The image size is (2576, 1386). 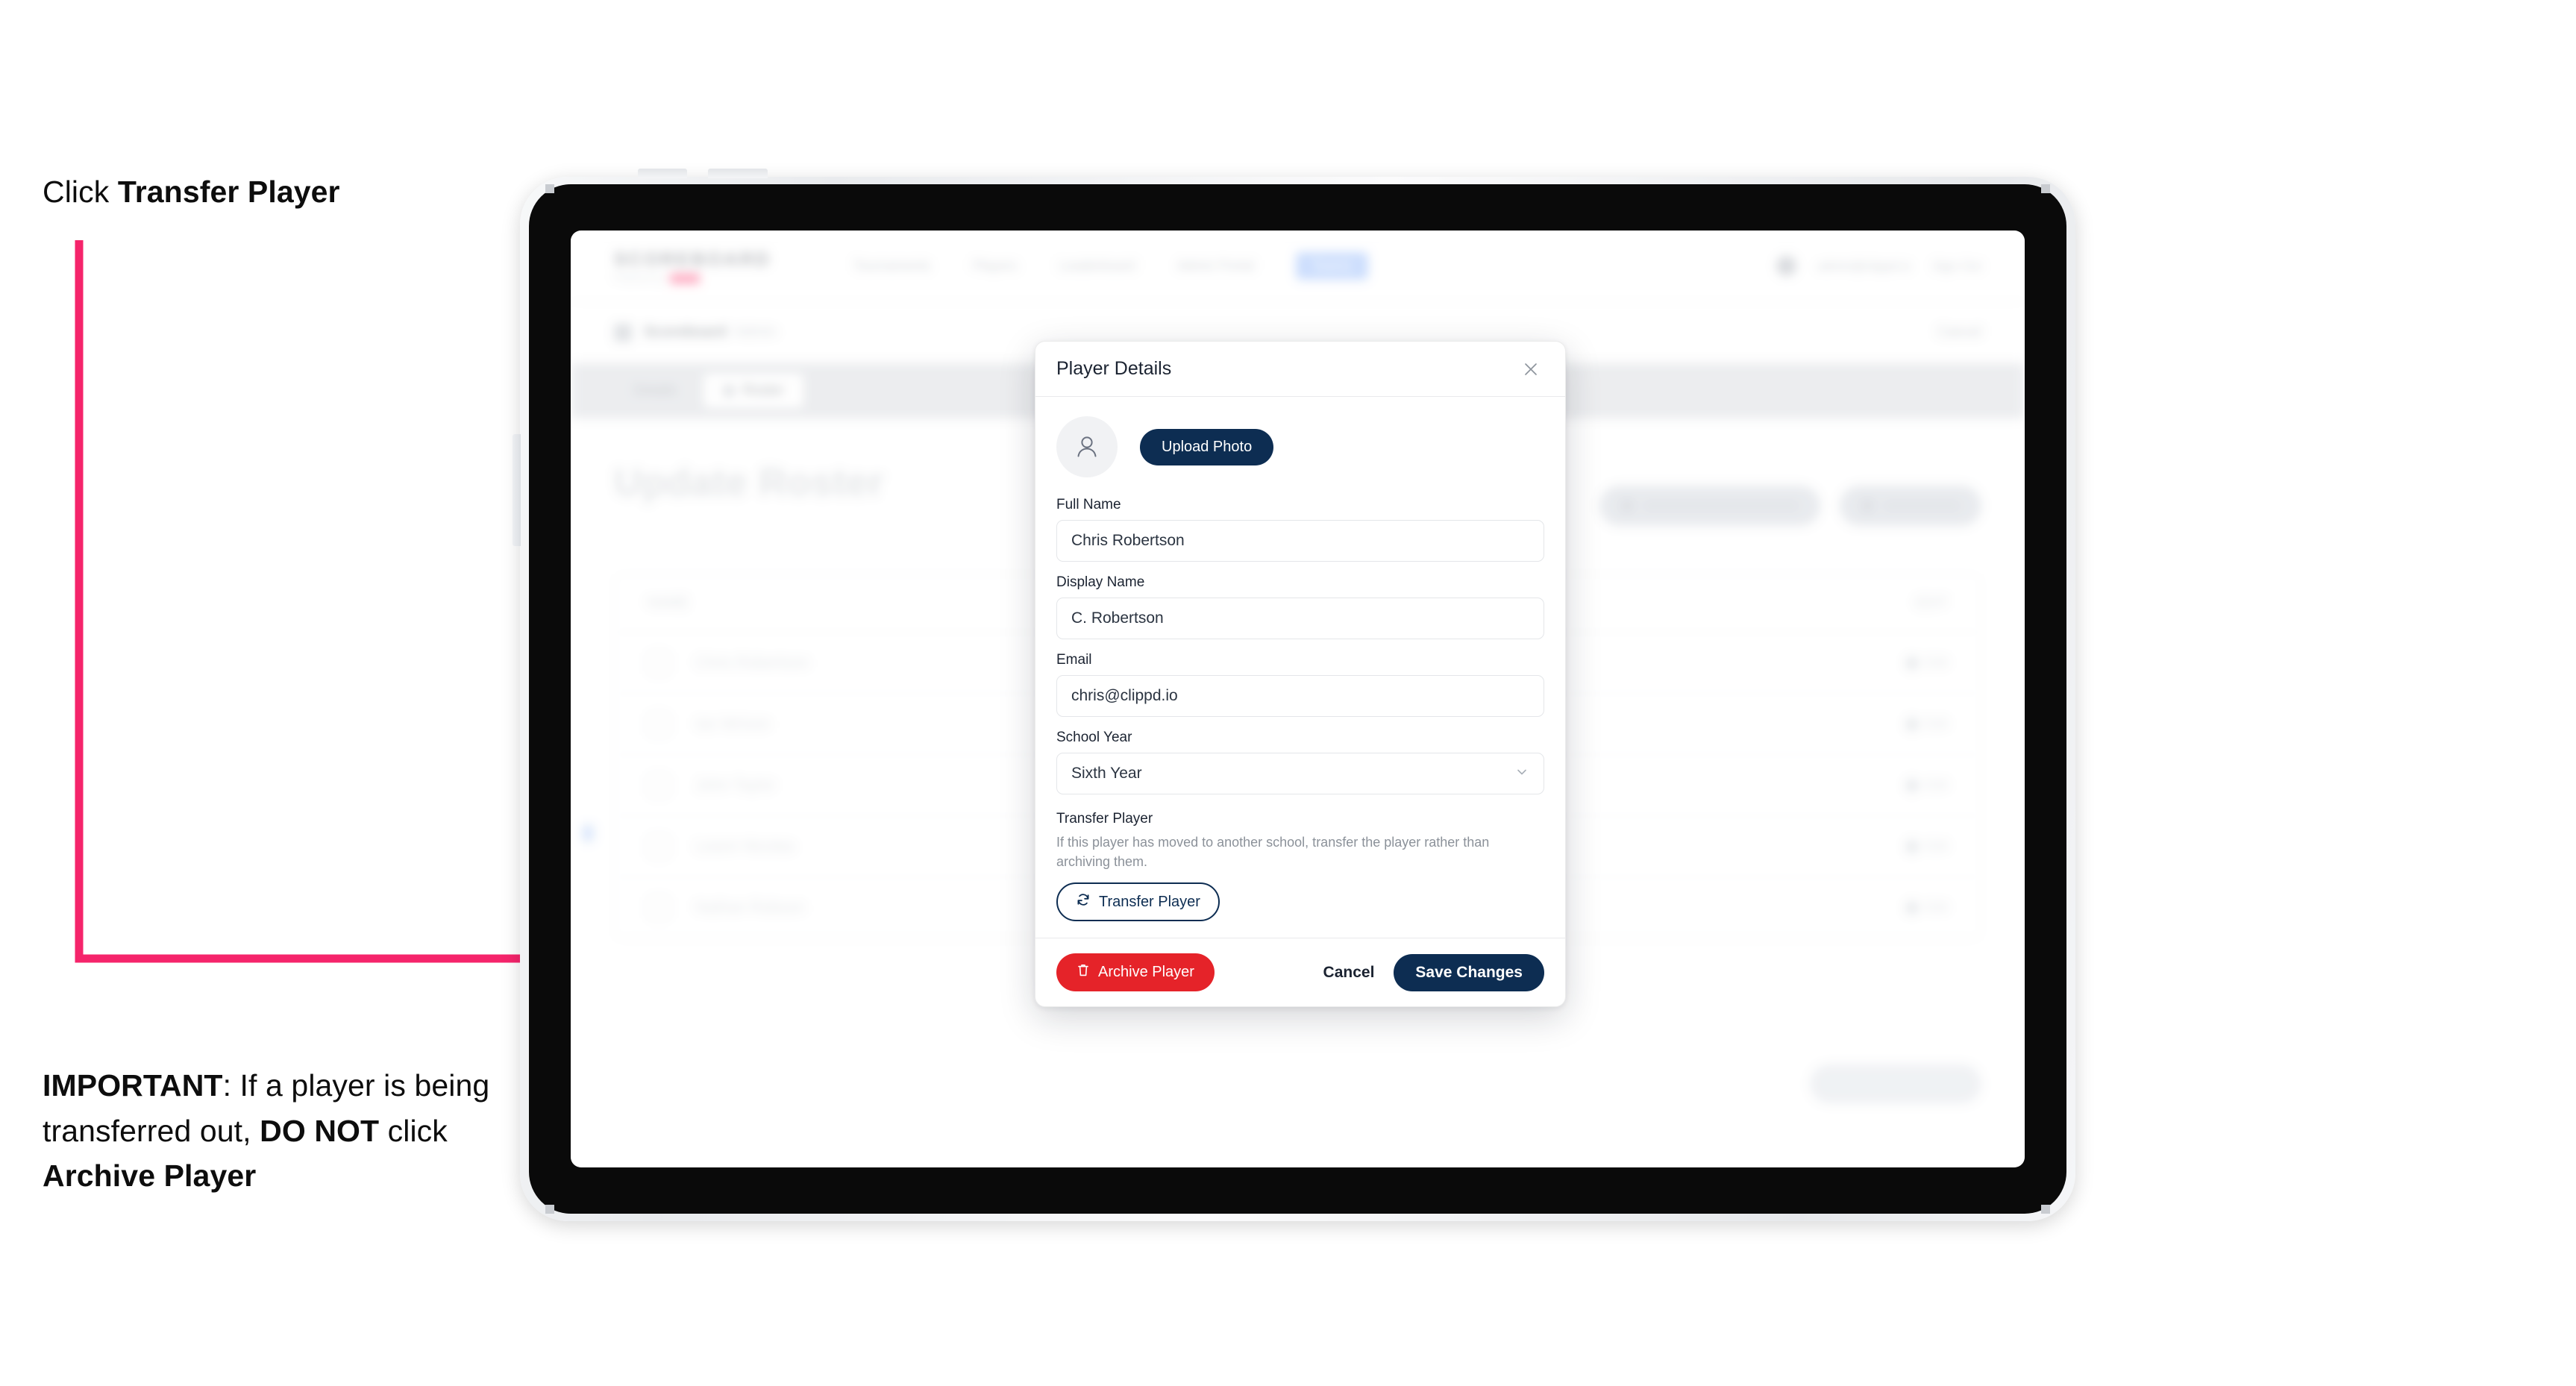 I want to click on full-name-input, so click(x=1300, y=541).